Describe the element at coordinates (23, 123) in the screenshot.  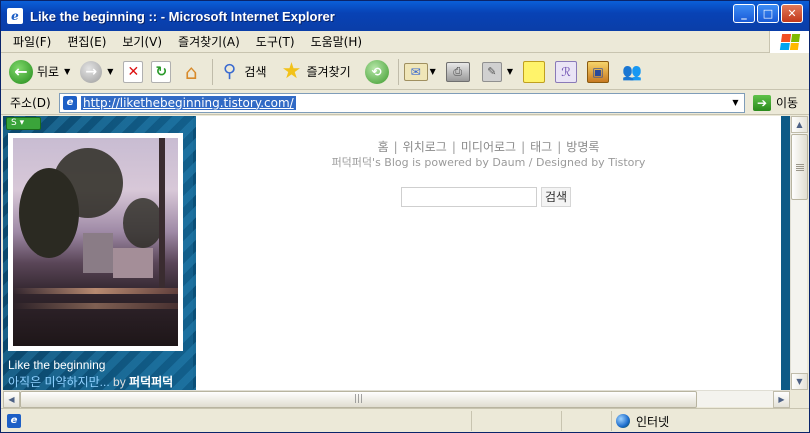
I see `sidebar-toggle-button: S ▾` at that location.